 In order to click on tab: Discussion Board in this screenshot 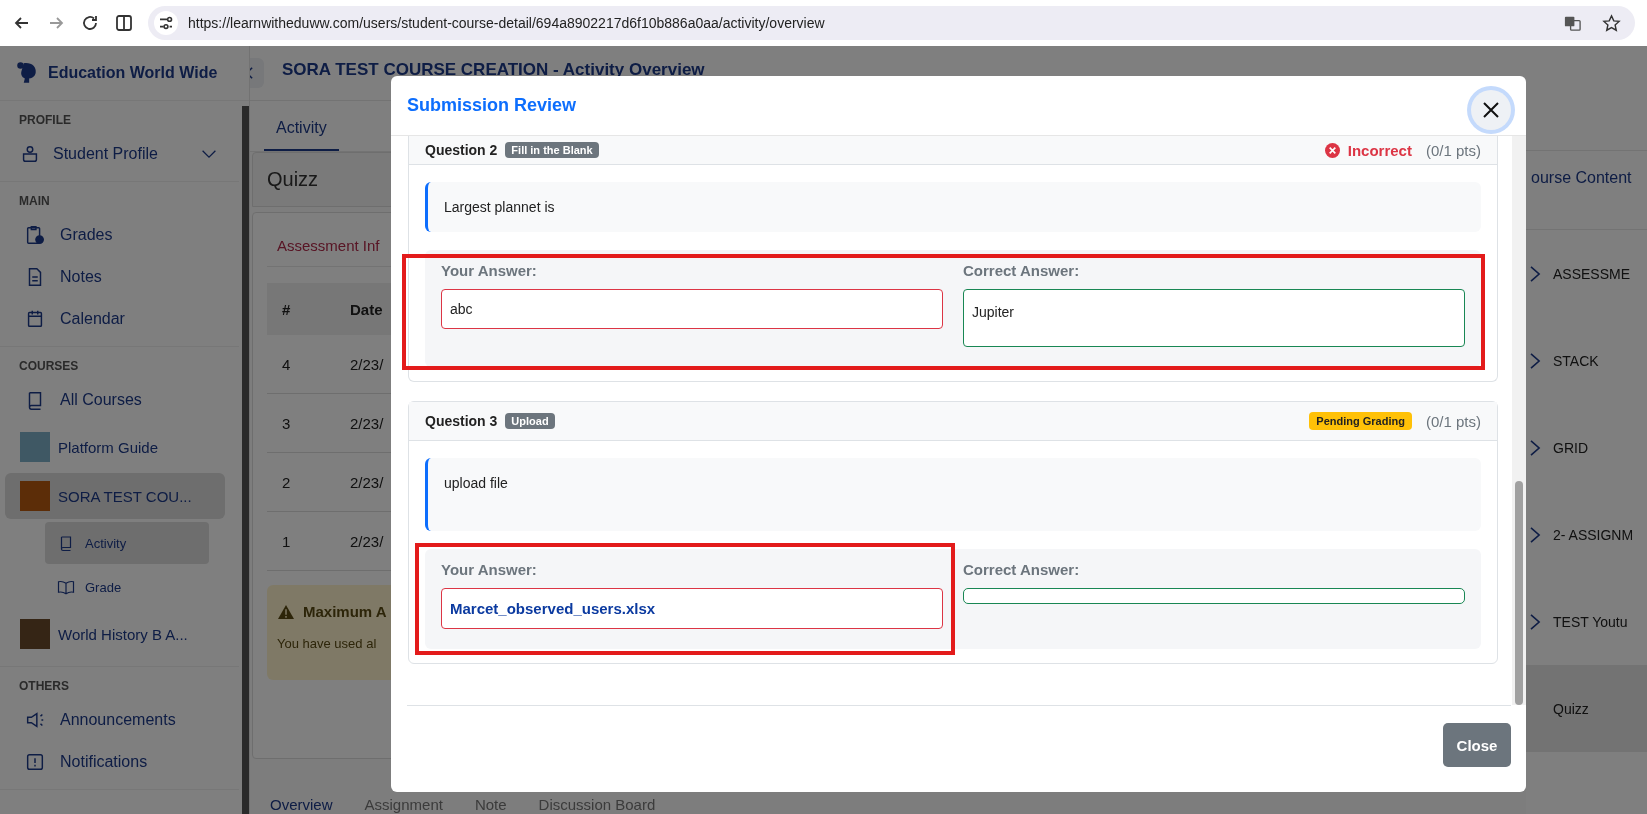, I will do `click(597, 805)`.